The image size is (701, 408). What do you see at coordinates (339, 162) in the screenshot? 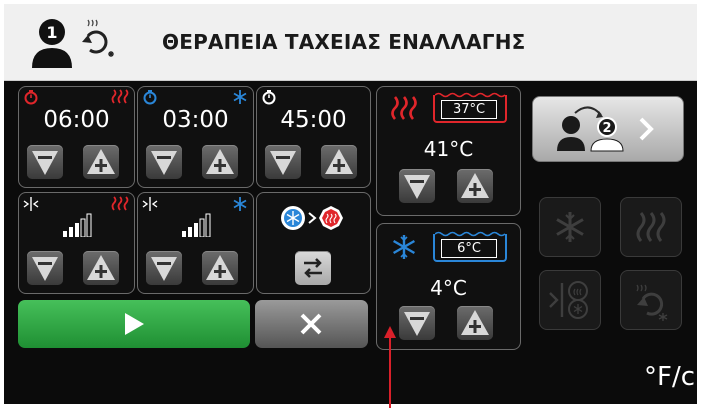
I see `total-time-increase-button` at bounding box center [339, 162].